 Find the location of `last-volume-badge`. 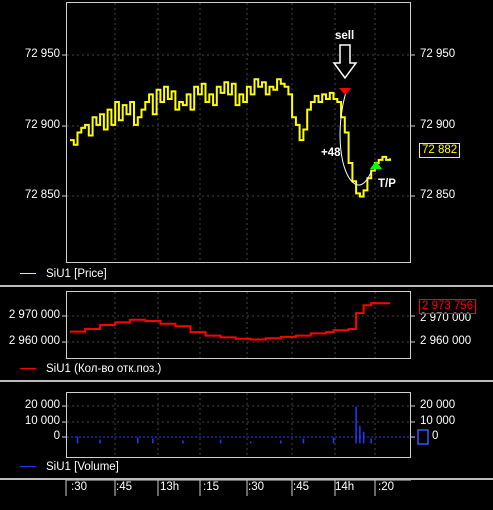

last-volume-badge is located at coordinates (423, 437).